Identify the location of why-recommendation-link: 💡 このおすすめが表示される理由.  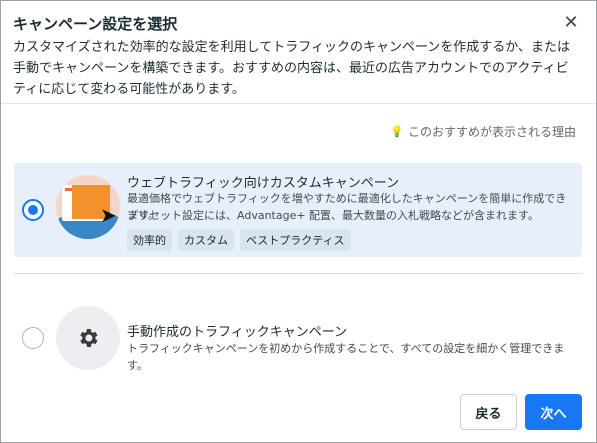
(483, 131).